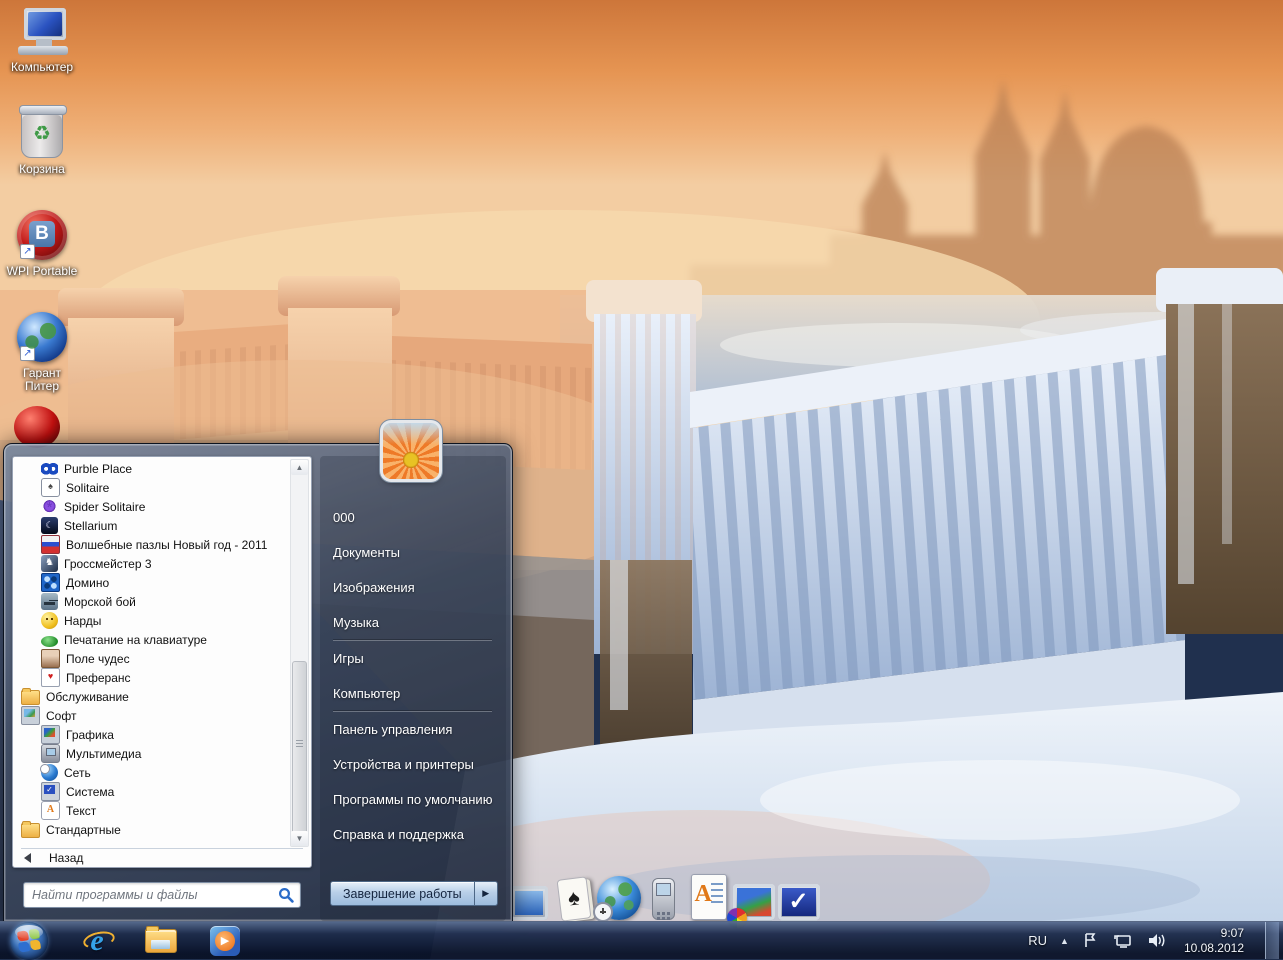 Image resolution: width=1283 pixels, height=960 pixels. I want to click on program-label: Spider Solitaire, so click(105, 506).